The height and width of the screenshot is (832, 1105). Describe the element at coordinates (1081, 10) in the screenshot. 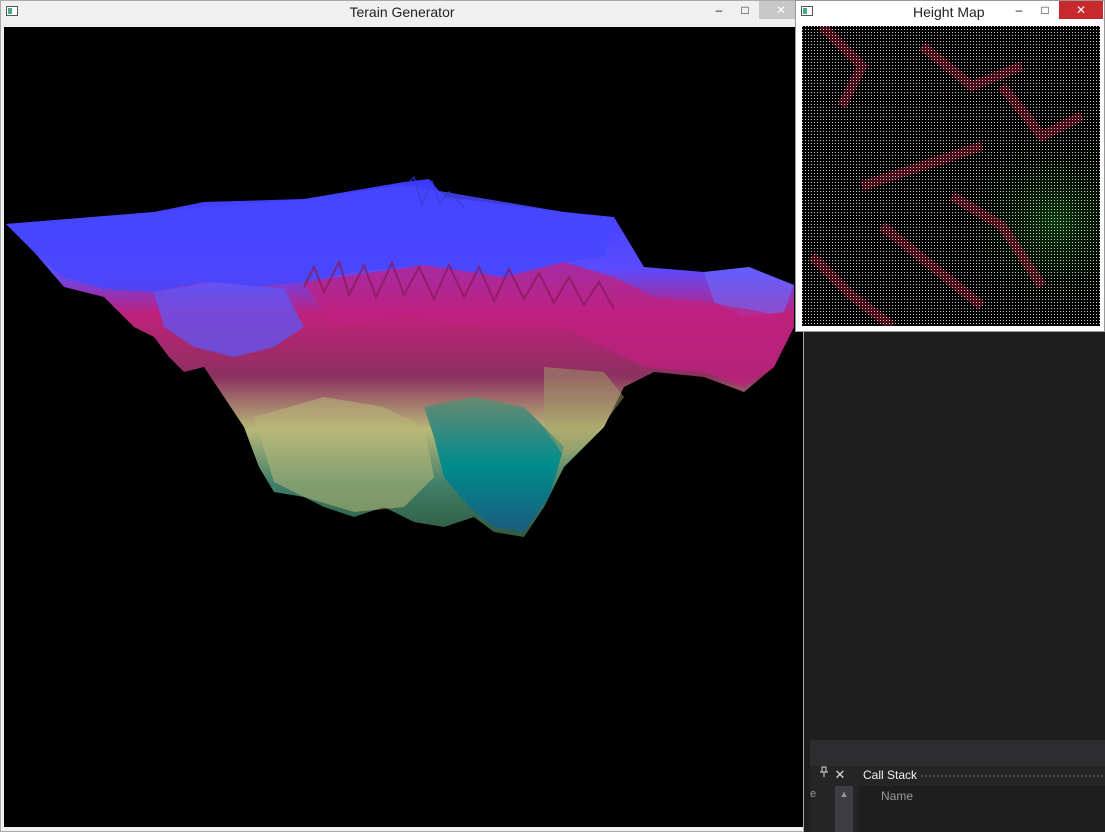

I see `close-button: ✕` at that location.